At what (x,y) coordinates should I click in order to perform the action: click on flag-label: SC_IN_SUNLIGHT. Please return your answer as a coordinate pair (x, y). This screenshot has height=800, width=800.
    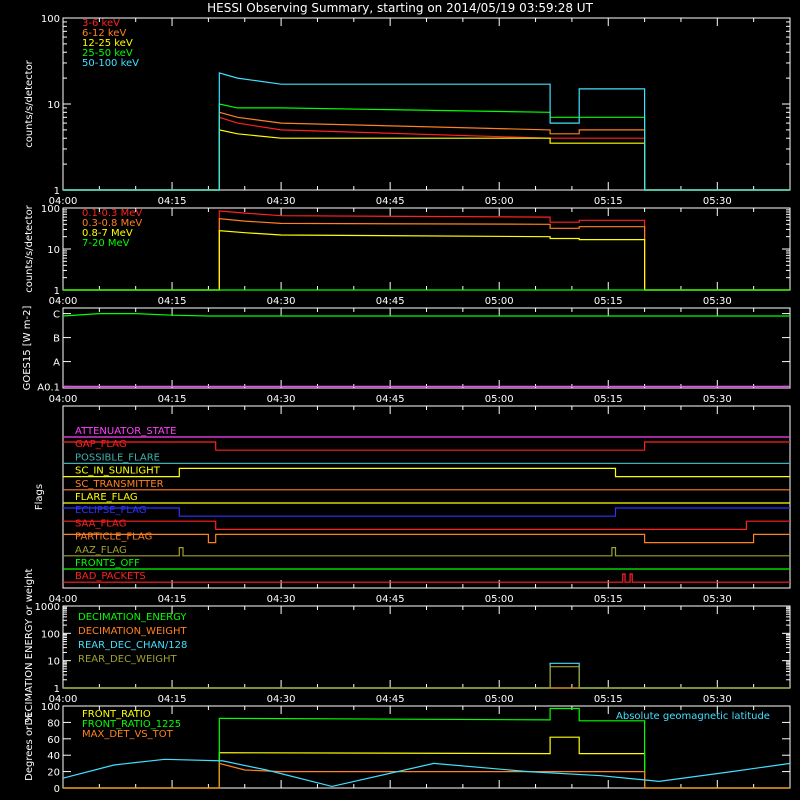
    Looking at the image, I should click on (118, 471).